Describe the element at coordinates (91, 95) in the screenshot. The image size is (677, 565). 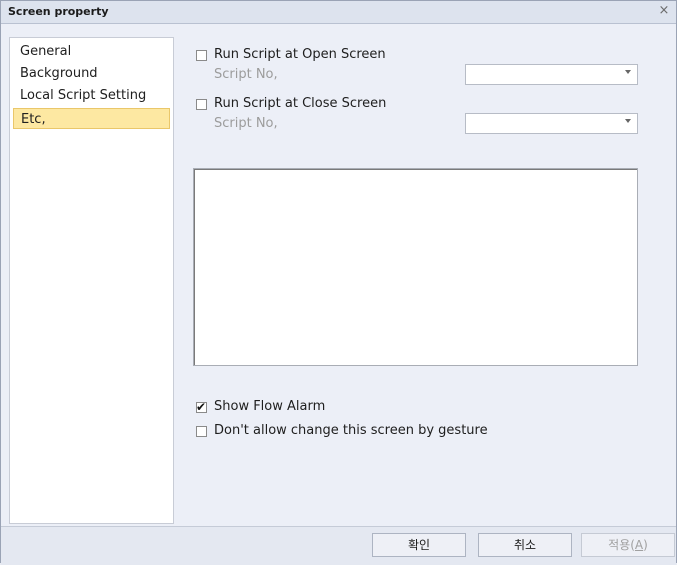
I see `sidebar-item-local-script-setting: Local Script Setting` at that location.